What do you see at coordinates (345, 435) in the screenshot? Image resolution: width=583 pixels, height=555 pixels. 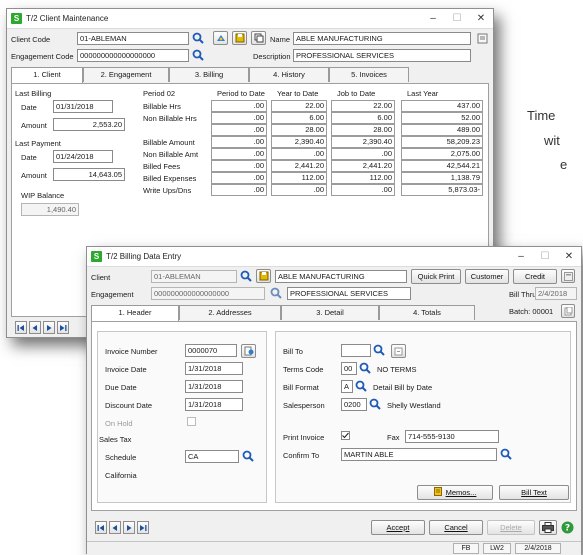 I see `print-invoice-checkbox` at bounding box center [345, 435].